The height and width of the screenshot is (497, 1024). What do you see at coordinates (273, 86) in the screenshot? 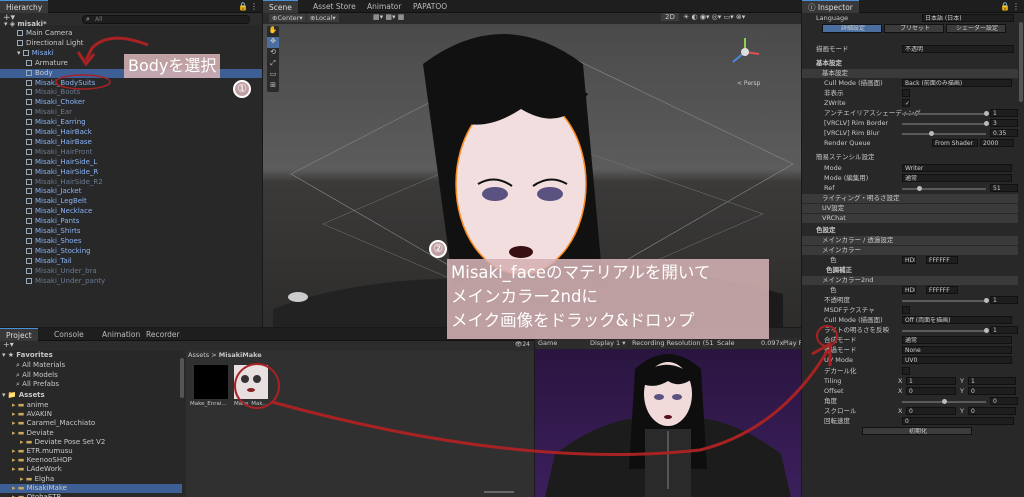
I see `transform-tool-icon: ⊞` at bounding box center [273, 86].